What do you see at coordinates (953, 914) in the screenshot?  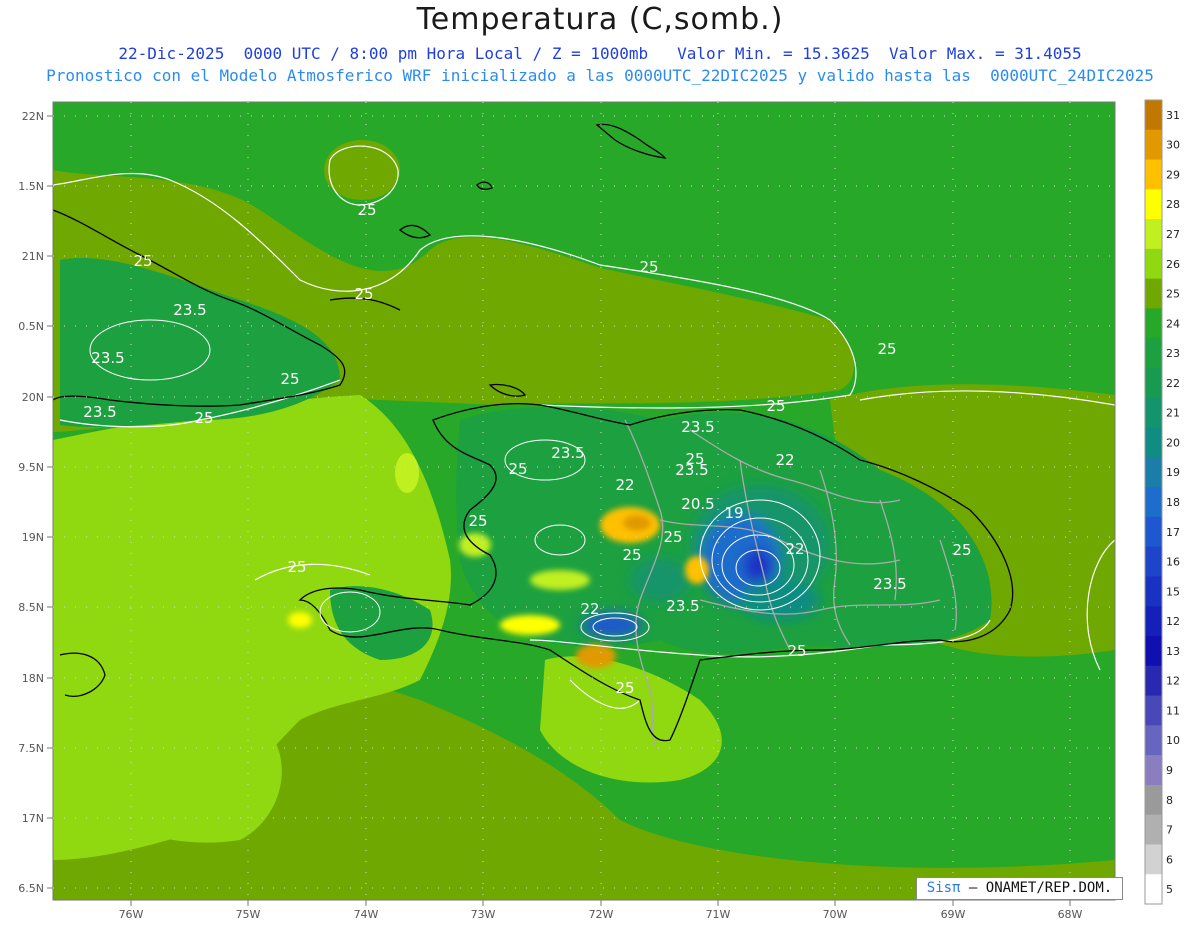 I see `lon-tick-label: 69W` at bounding box center [953, 914].